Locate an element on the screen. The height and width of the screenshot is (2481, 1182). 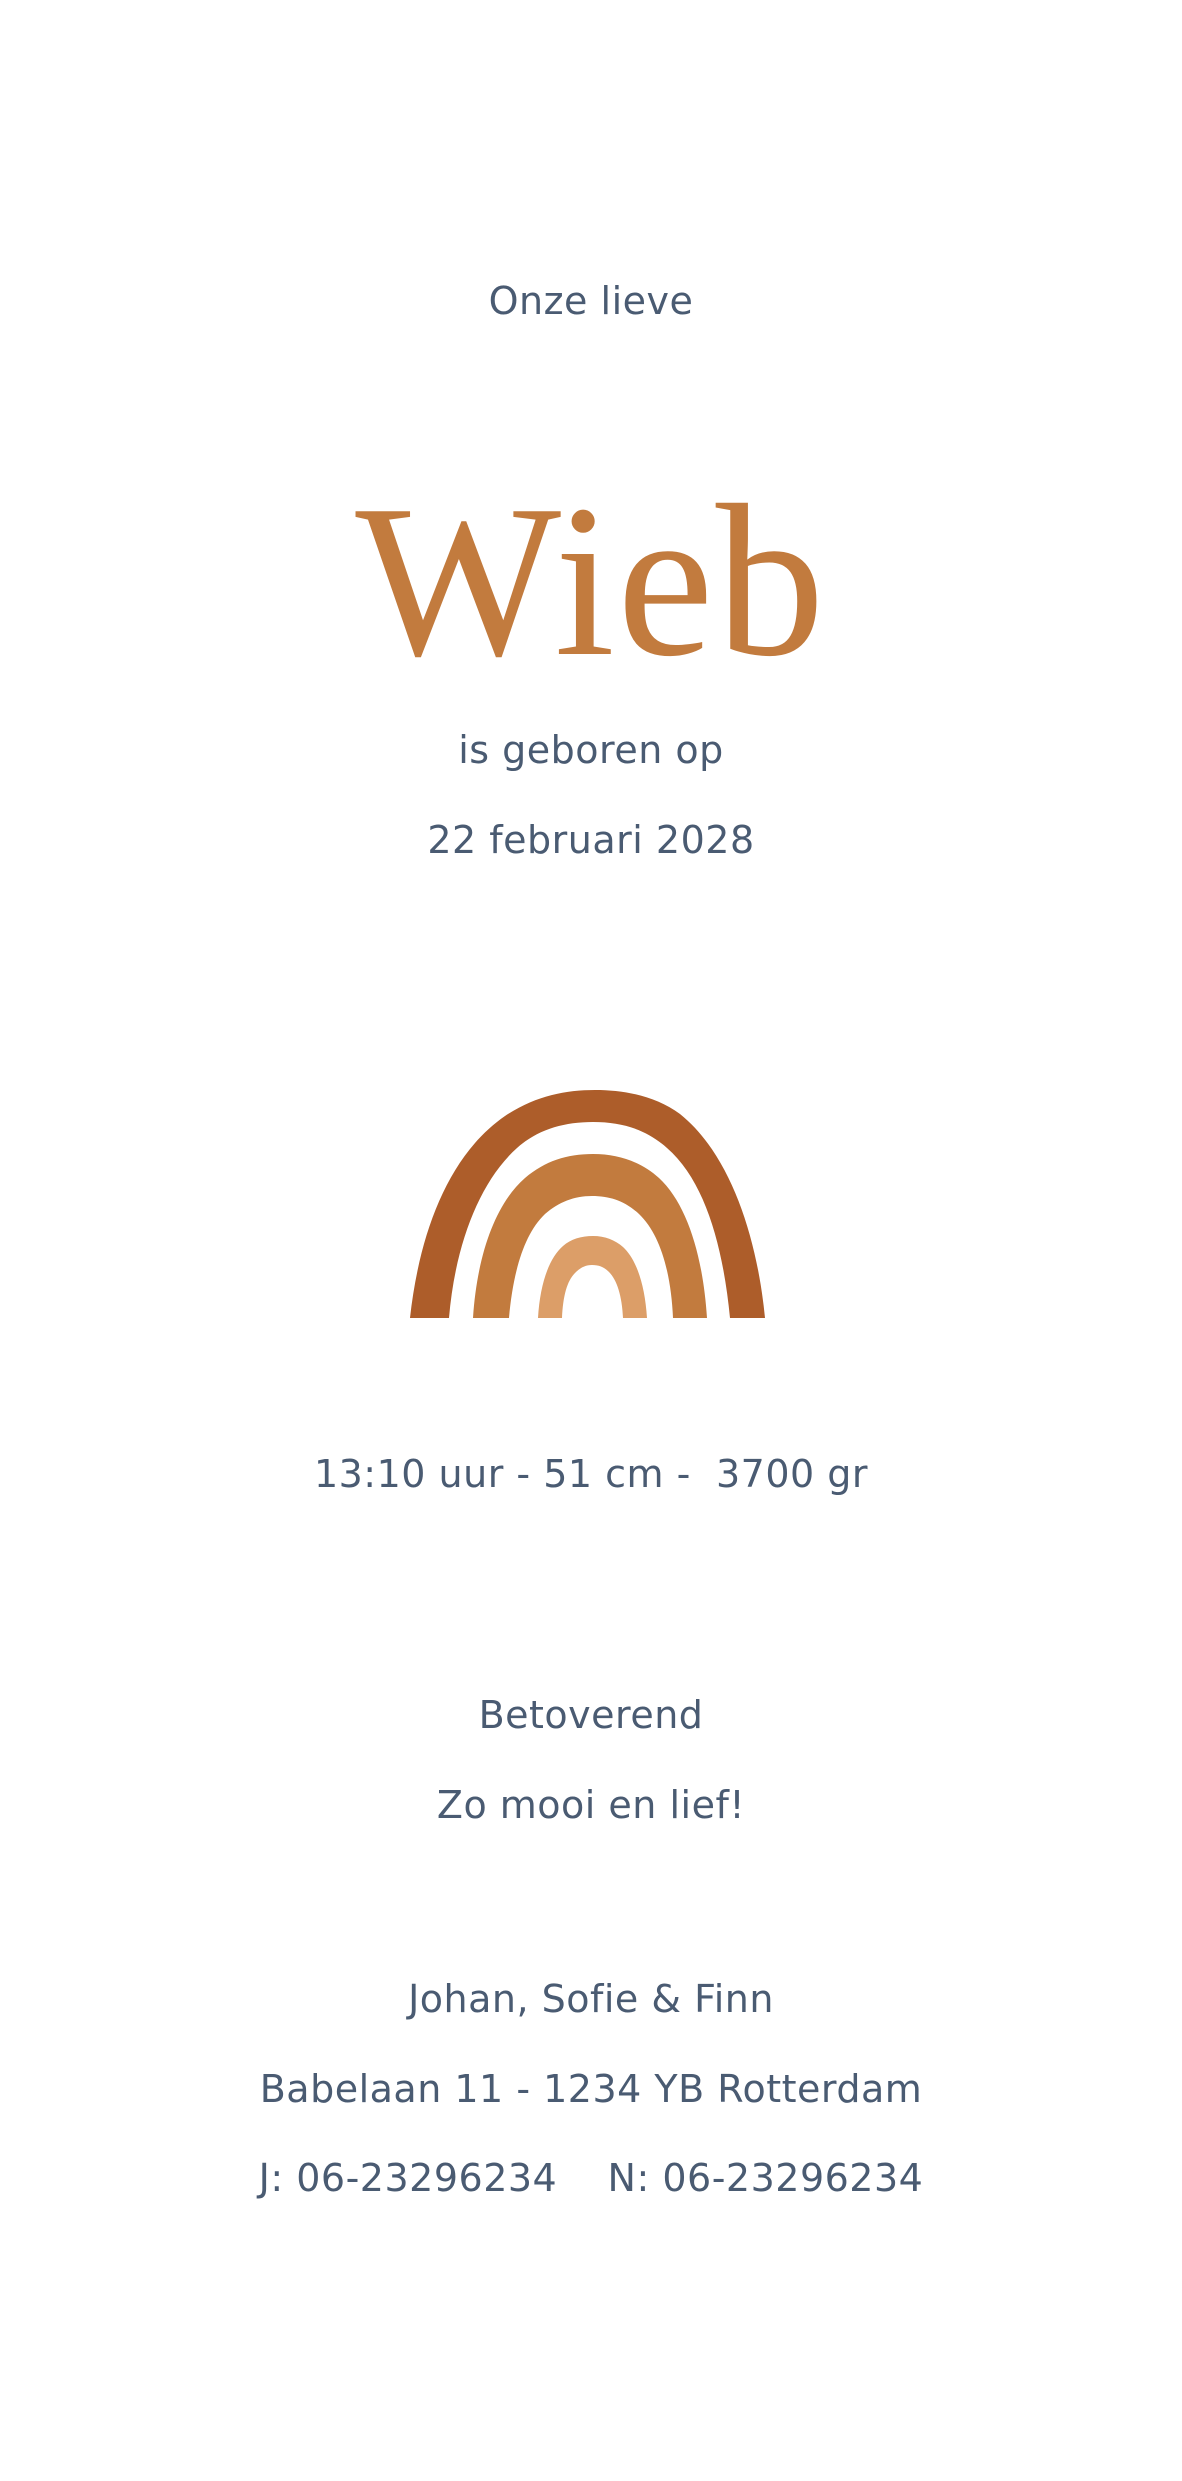
meaning-word: Betoverend is located at coordinates (591, 1715).